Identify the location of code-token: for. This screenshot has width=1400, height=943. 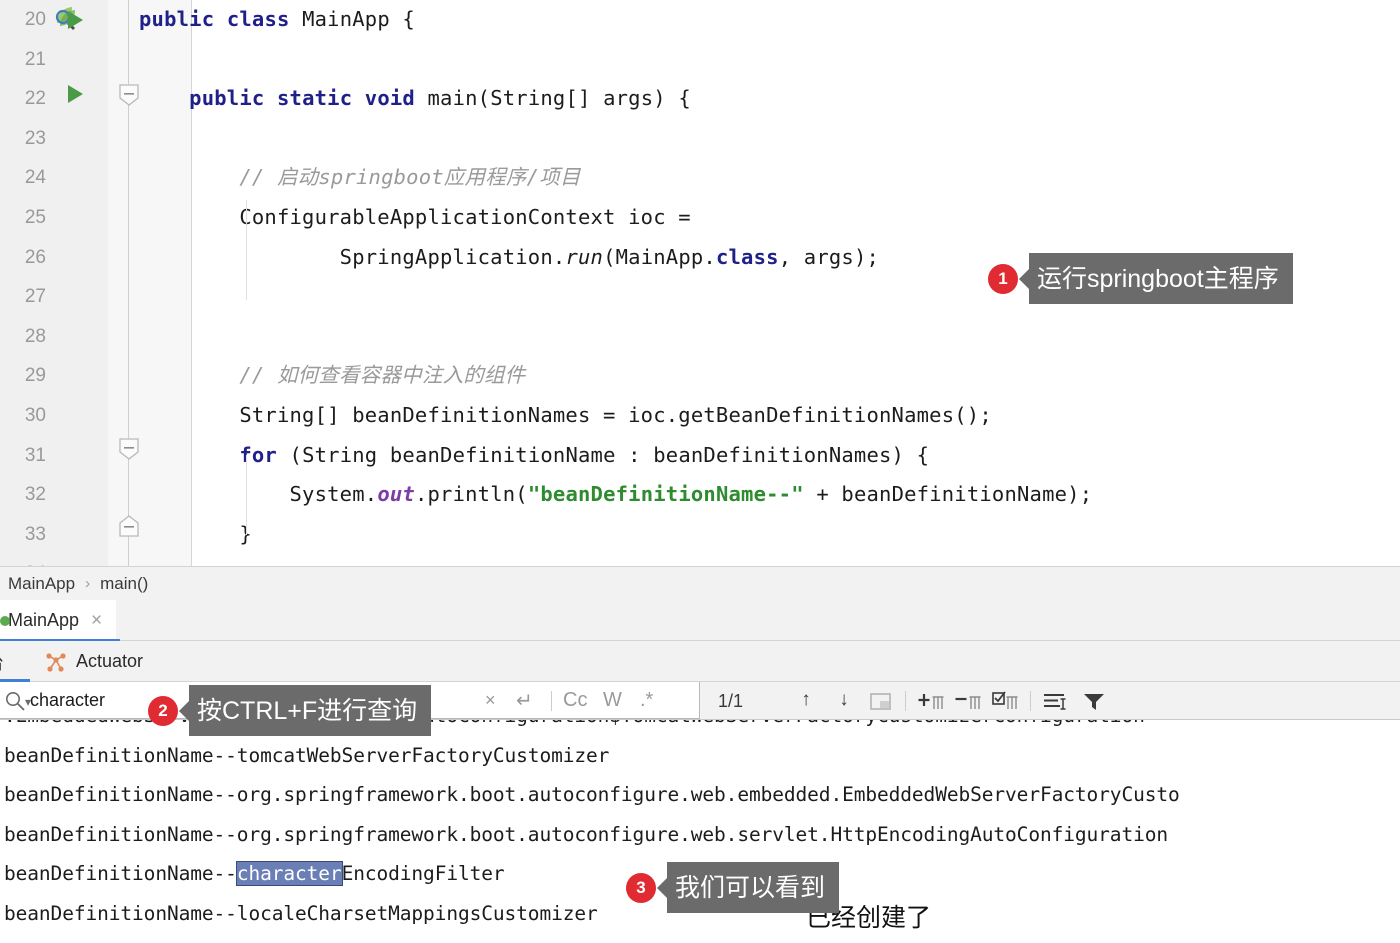
(258, 454).